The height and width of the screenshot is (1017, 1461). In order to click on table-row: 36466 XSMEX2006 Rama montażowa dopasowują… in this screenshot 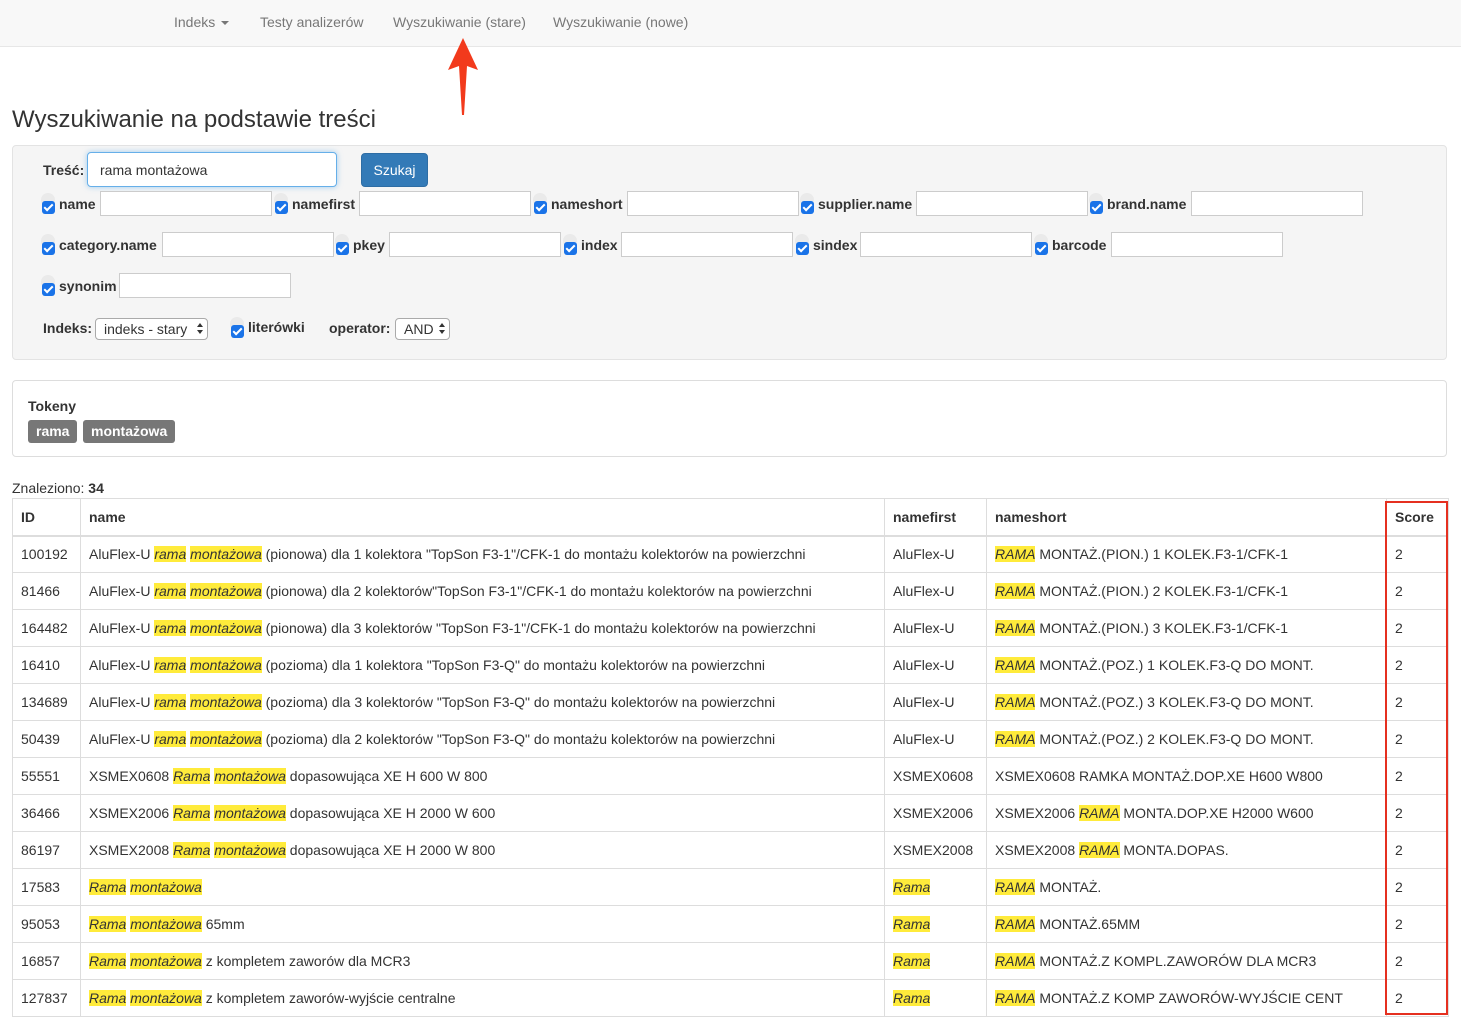, I will do `click(730, 813)`.